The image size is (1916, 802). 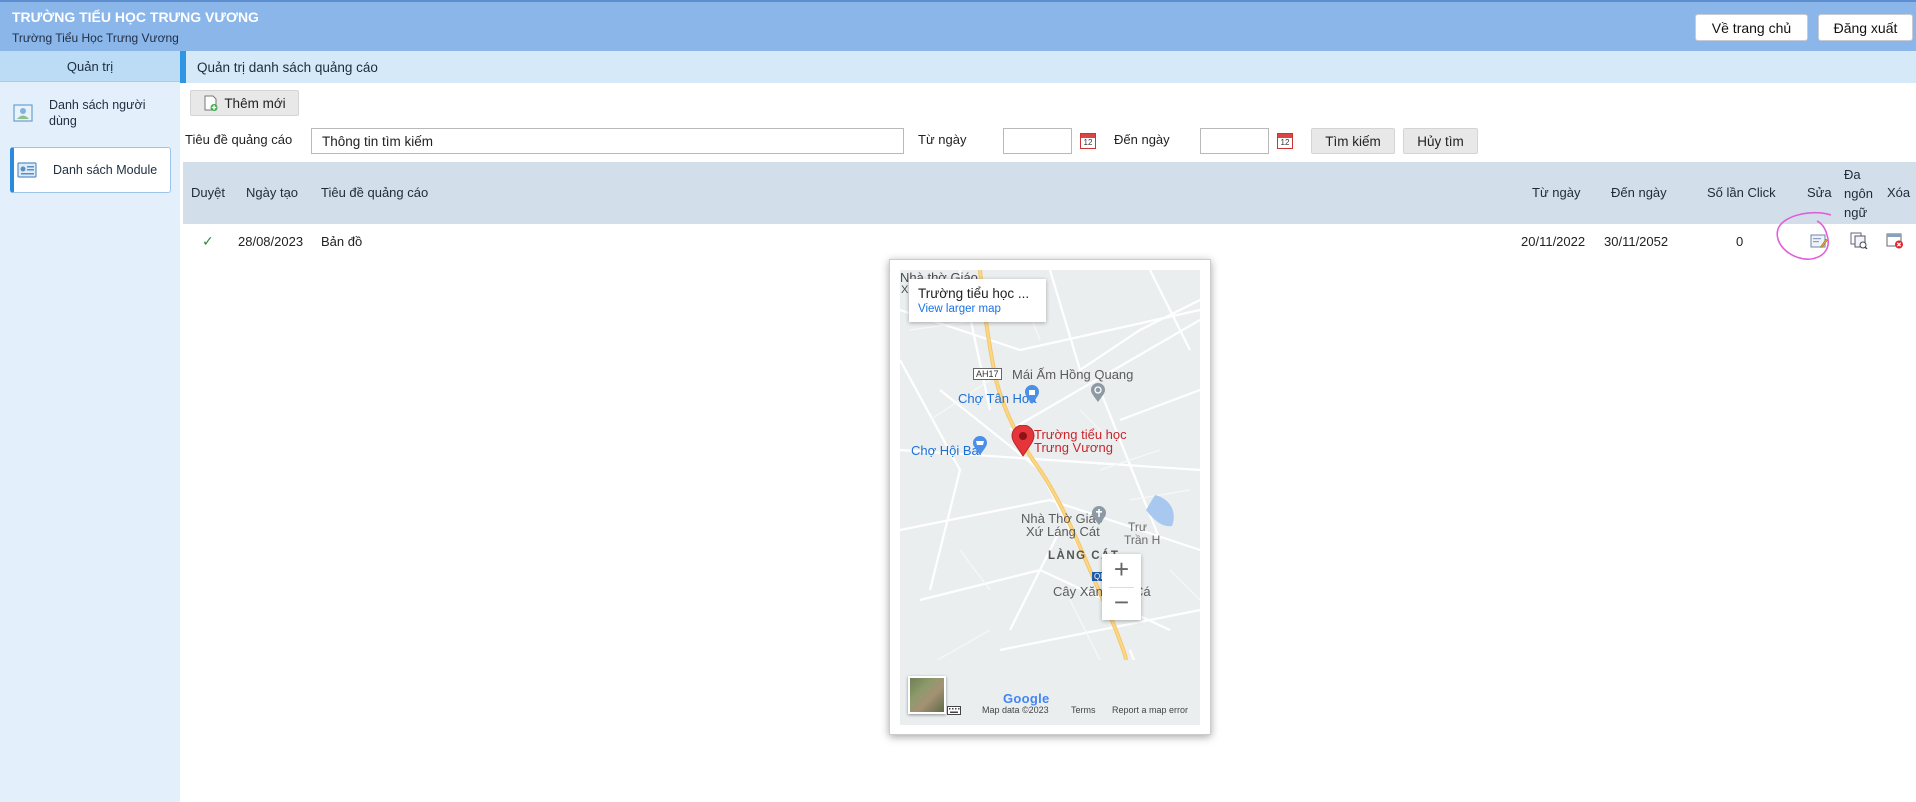 What do you see at coordinates (1859, 240) in the screenshot?
I see `multilanguage-icon` at bounding box center [1859, 240].